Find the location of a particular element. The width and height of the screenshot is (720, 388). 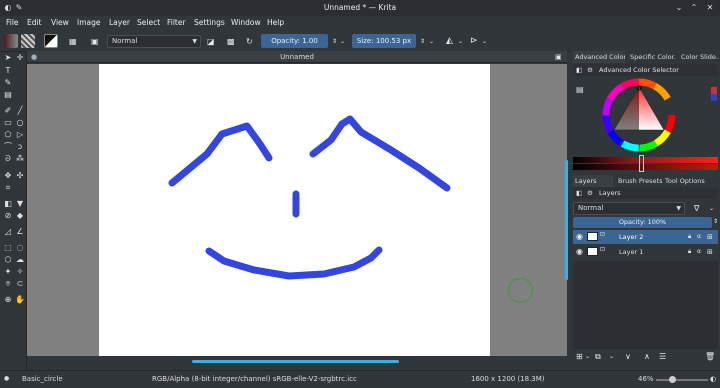

rectangle-icon: ▭ is located at coordinates (8, 123).